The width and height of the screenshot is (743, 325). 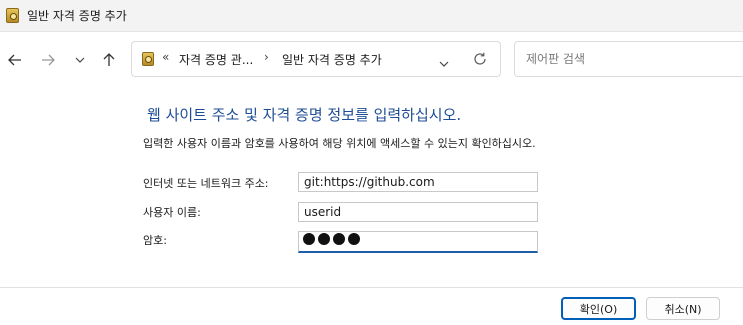 What do you see at coordinates (371, 287) in the screenshot?
I see `footer-divider` at bounding box center [371, 287].